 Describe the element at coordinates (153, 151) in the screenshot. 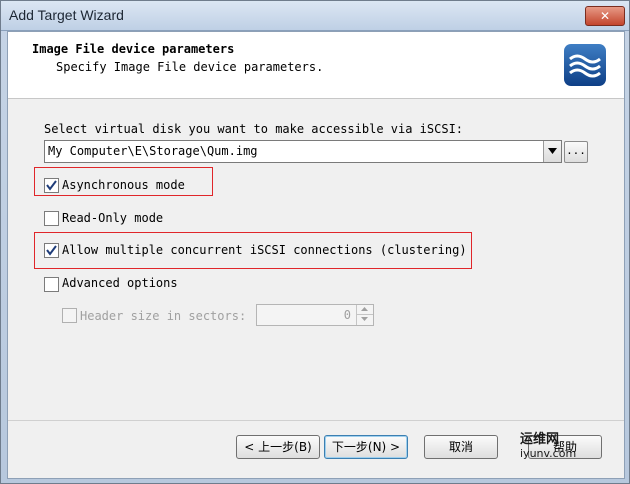

I see `disk-path-value: My Computer\E\Storage\Qum.img` at that location.